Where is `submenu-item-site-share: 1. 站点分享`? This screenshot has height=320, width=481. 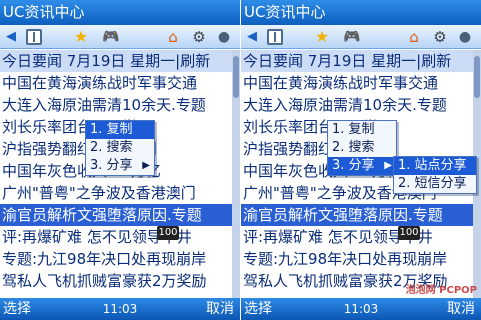
submenu-item-site-share: 1. 站点分享 is located at coordinates (435, 166).